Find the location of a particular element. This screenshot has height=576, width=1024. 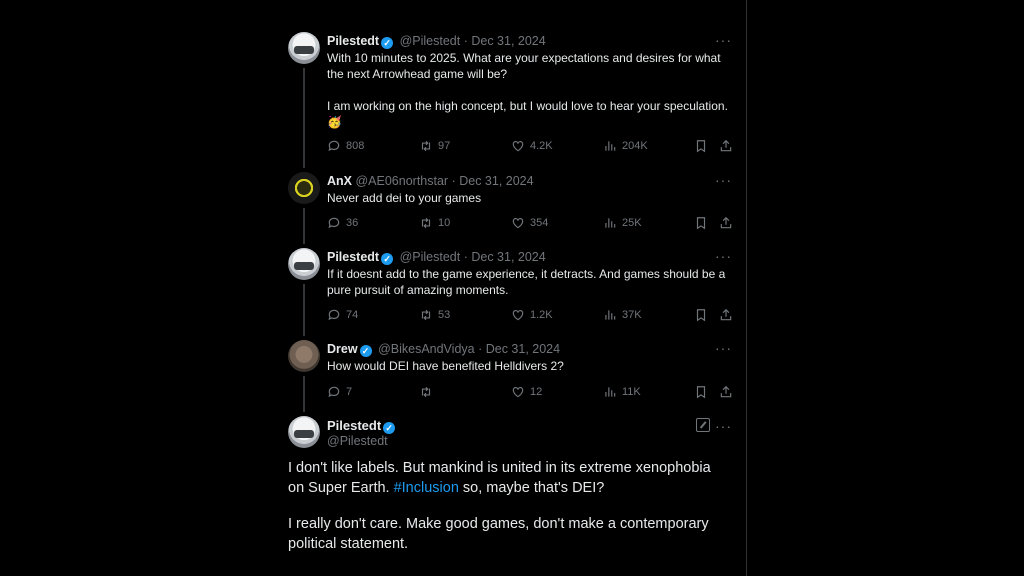

repost-button: 53 is located at coordinates (434, 315).